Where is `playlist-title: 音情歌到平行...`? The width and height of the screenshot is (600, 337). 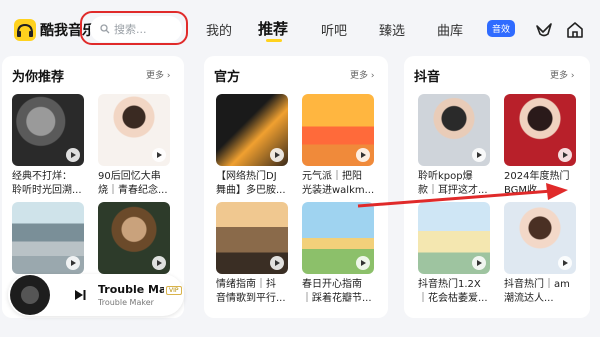 playlist-title: 音情歌到平行... is located at coordinates (251, 298).